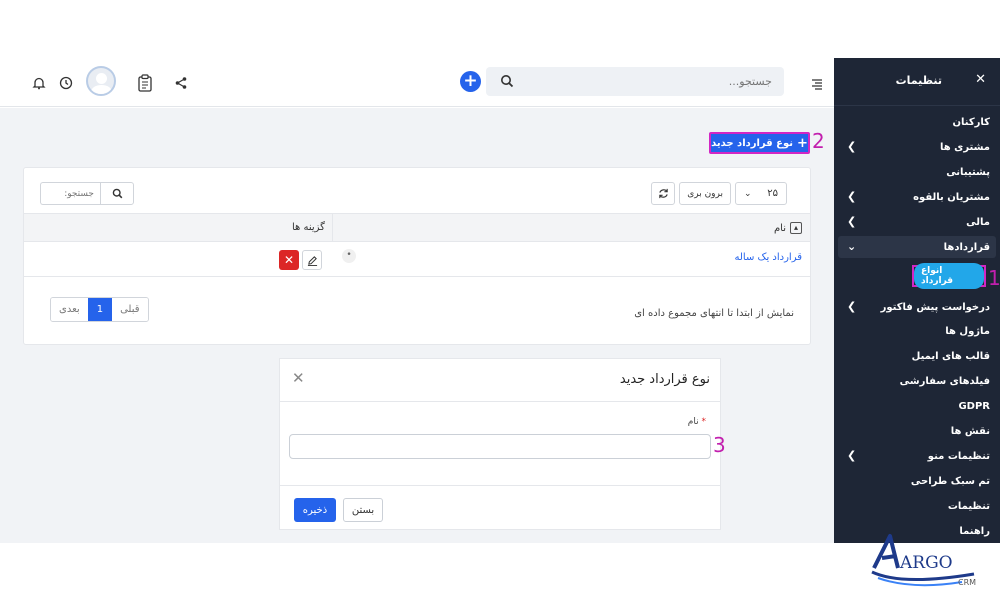 The width and height of the screenshot is (1000, 600). Describe the element at coordinates (818, 141) in the screenshot. I see `annotation-2: 2` at that location.